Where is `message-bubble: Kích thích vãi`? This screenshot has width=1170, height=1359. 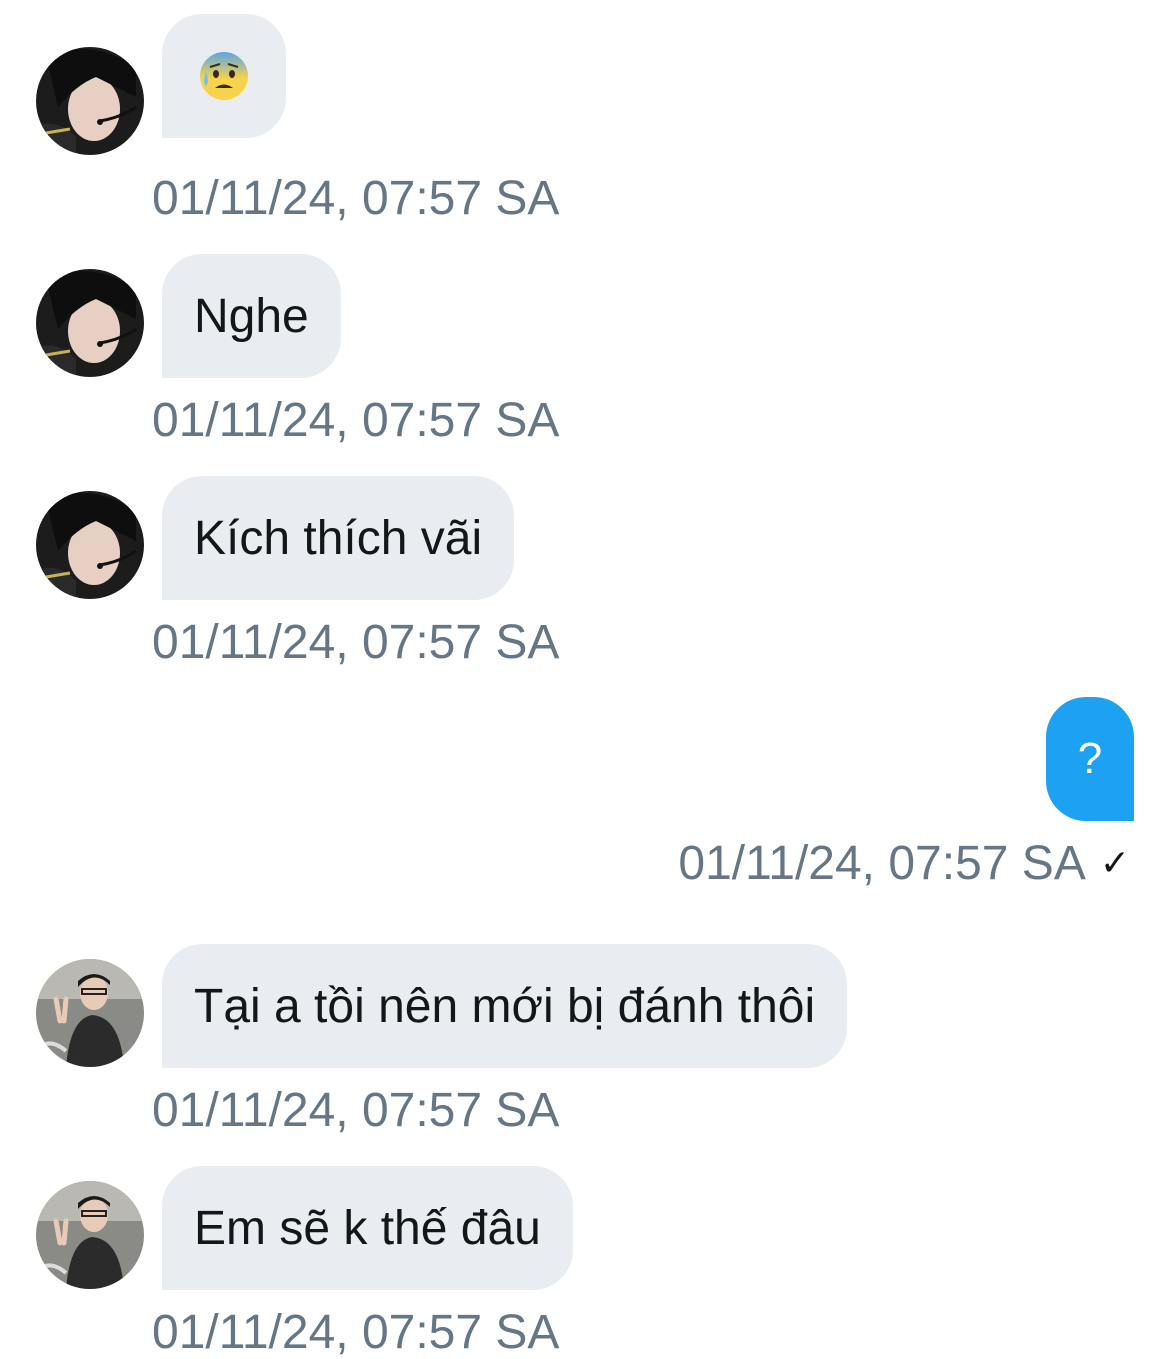 message-bubble: Kích thích vãi is located at coordinates (338, 538).